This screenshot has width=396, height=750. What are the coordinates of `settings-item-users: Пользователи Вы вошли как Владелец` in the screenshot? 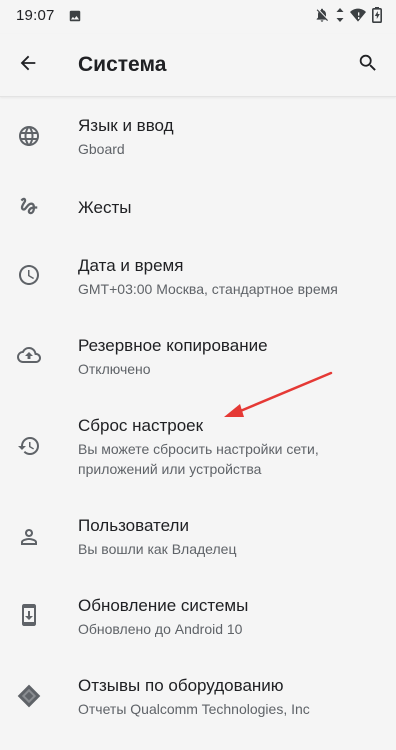 It's located at (198, 541).